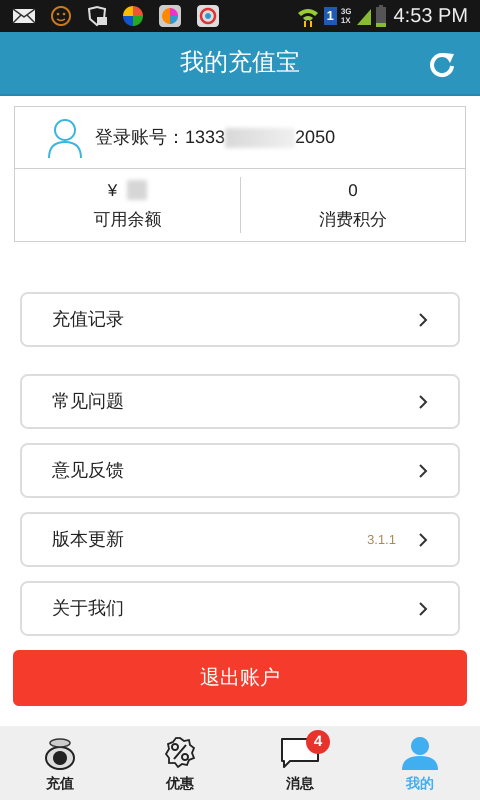 The width and height of the screenshot is (480, 800). Describe the element at coordinates (240, 539) in the screenshot. I see `menu-item: 版本更新 3.1.1` at that location.